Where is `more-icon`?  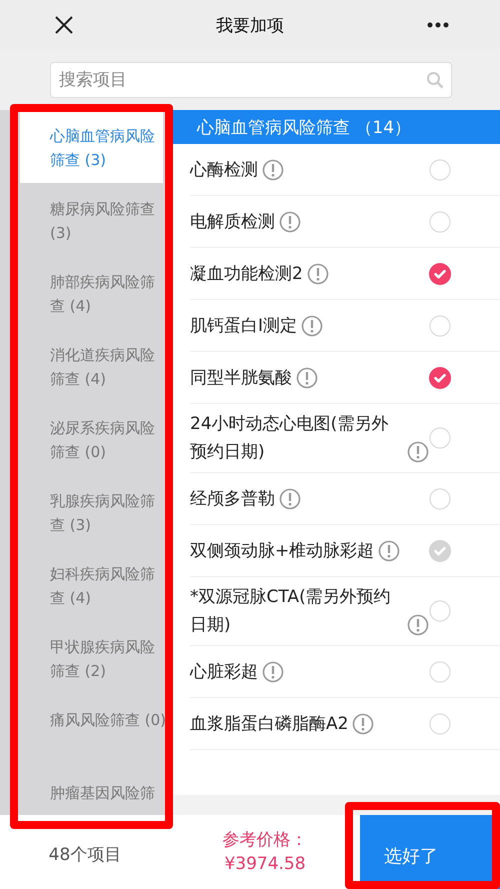 more-icon is located at coordinates (438, 25).